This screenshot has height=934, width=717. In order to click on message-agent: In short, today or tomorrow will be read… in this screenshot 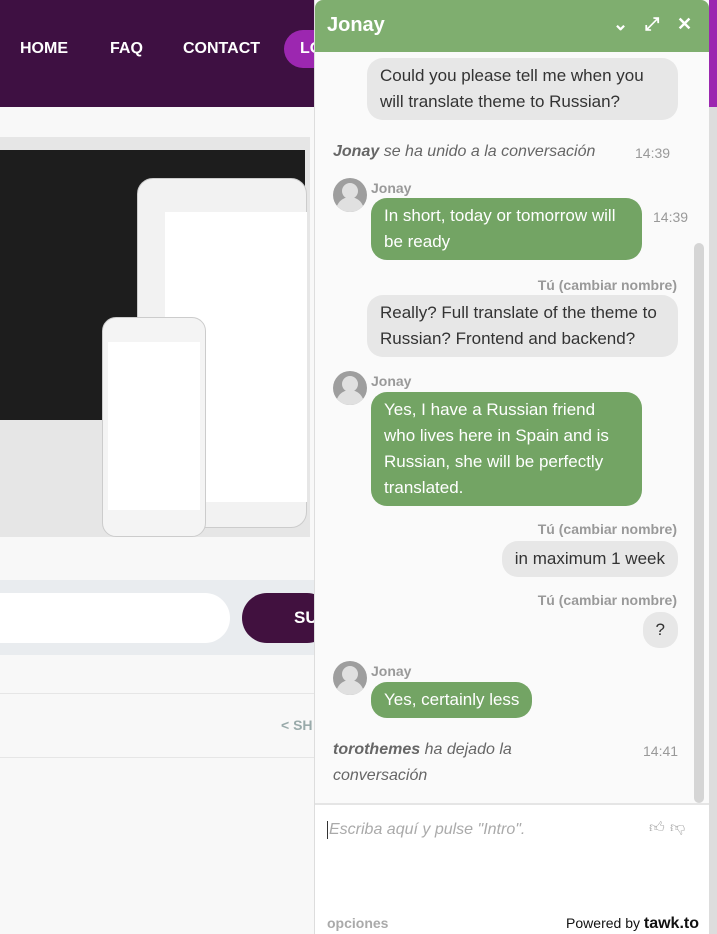, I will do `click(506, 229)`.